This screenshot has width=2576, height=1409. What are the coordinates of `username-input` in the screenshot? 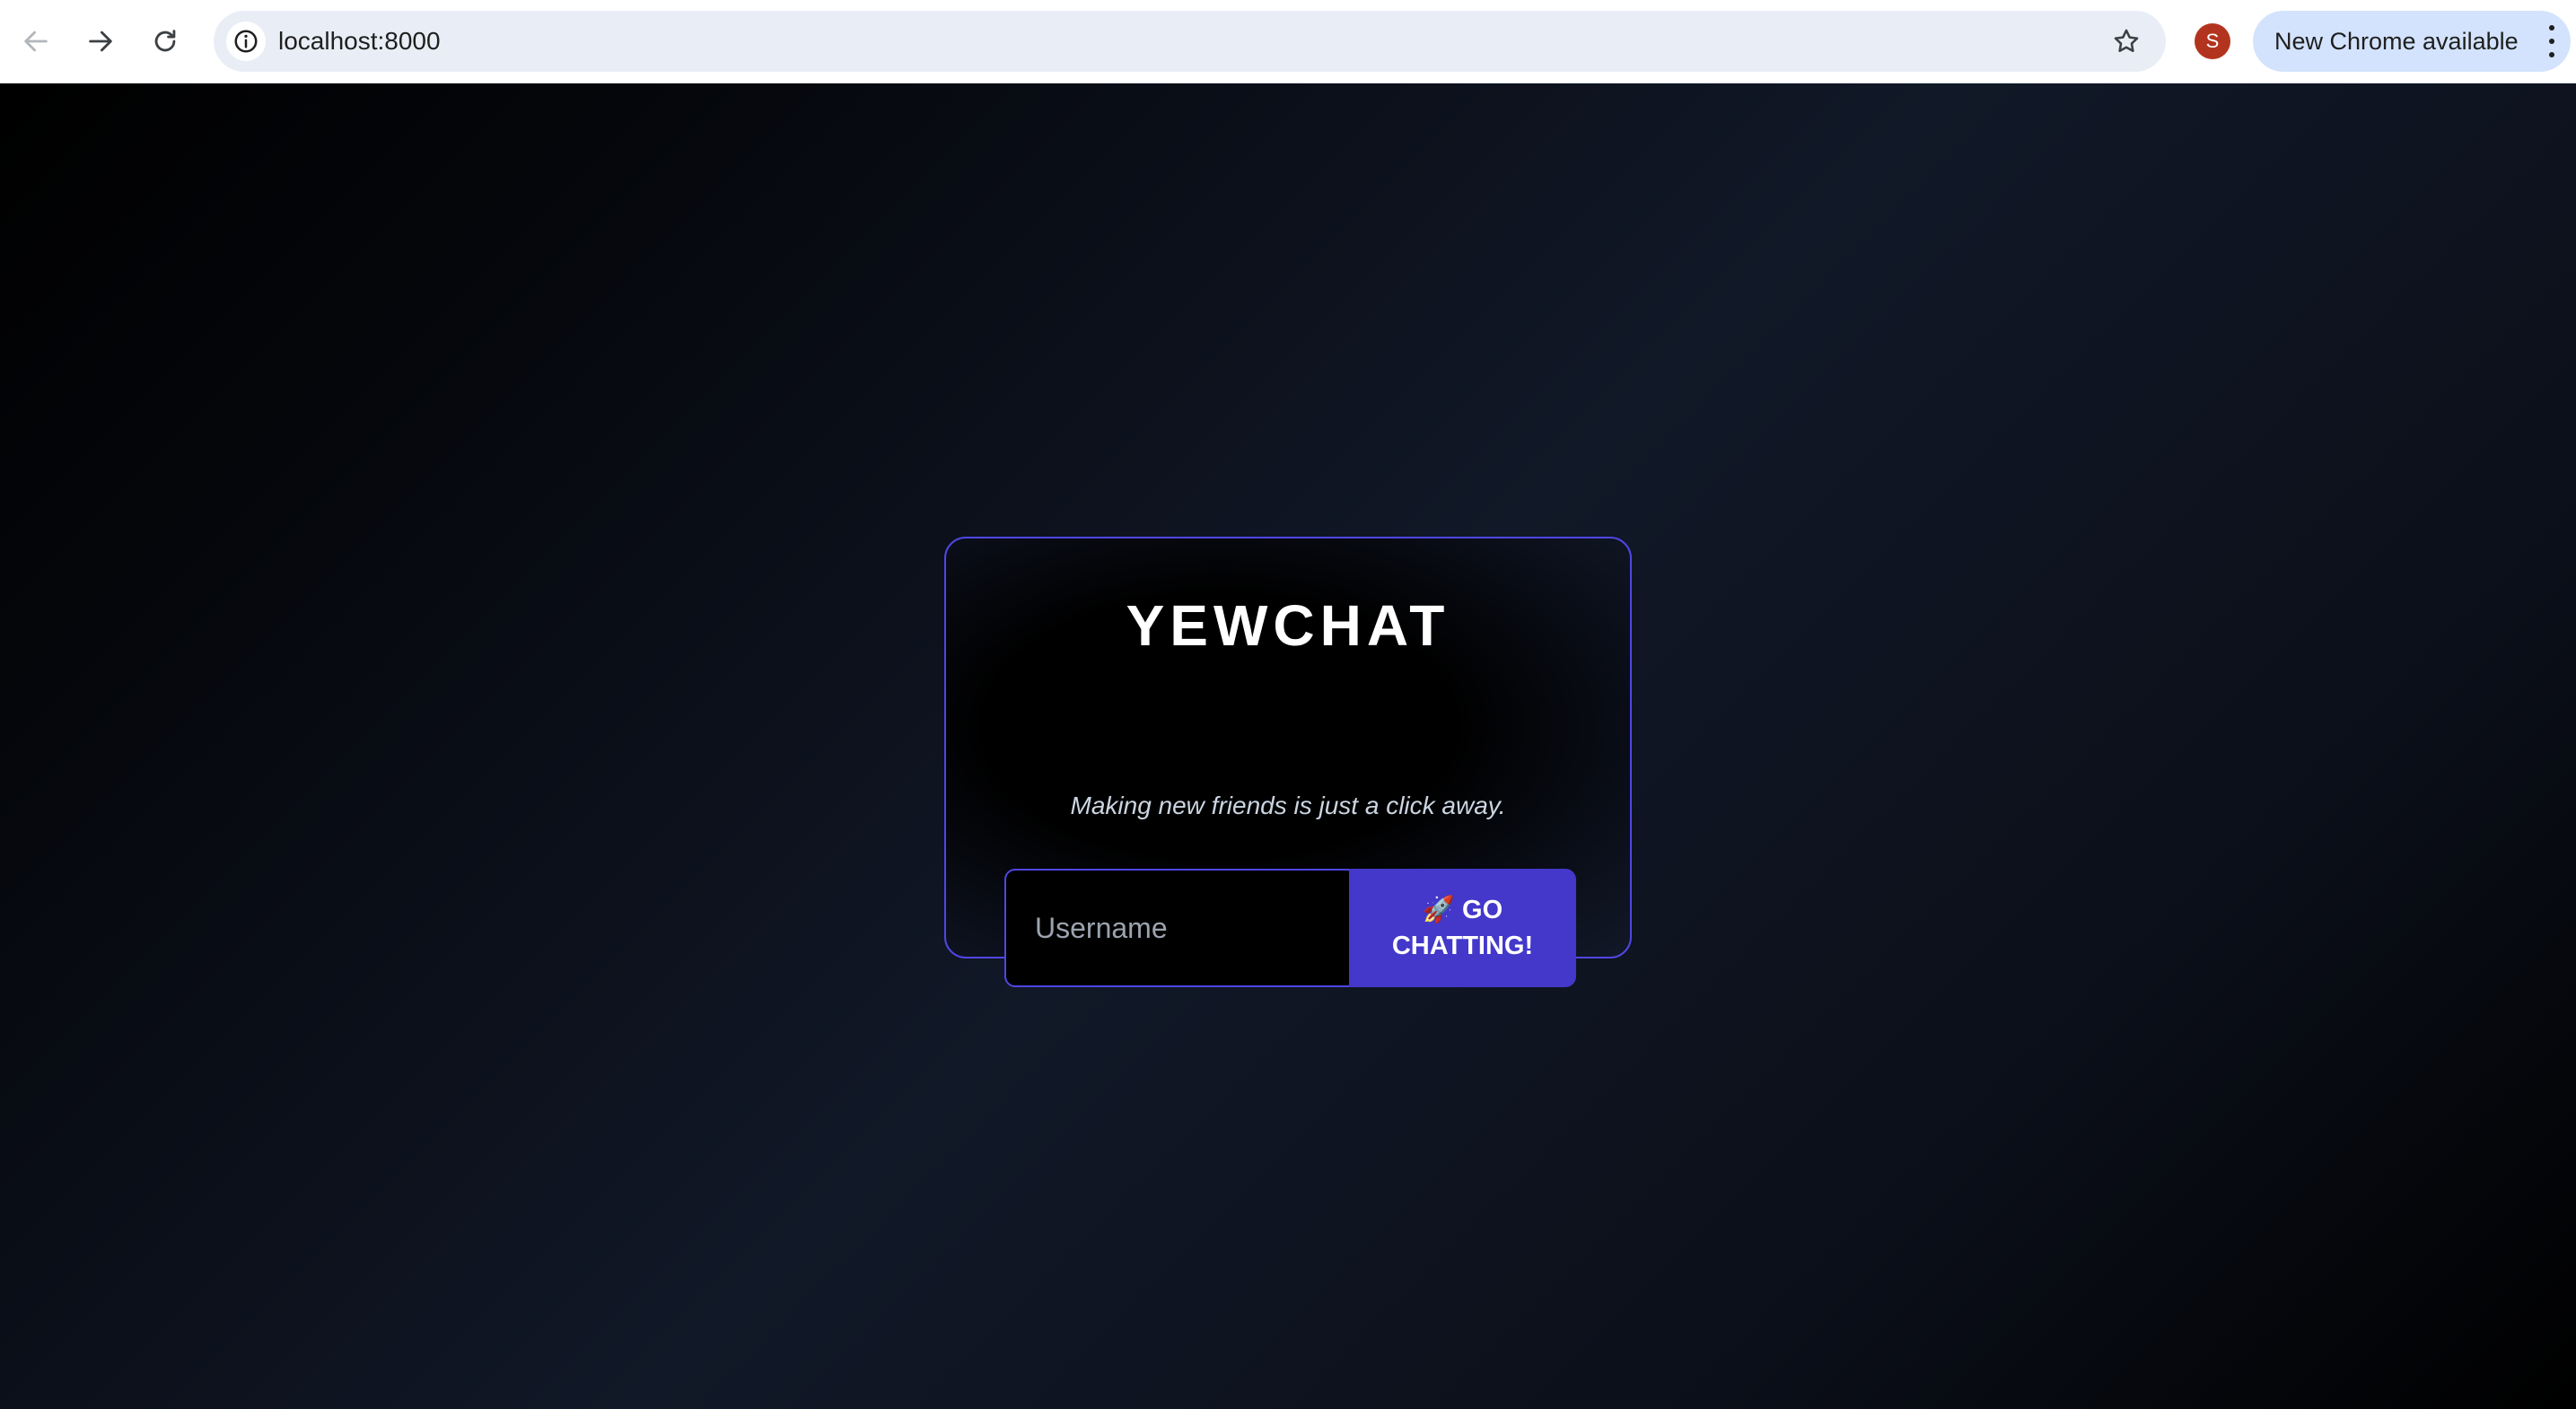 It's located at (1176, 928).